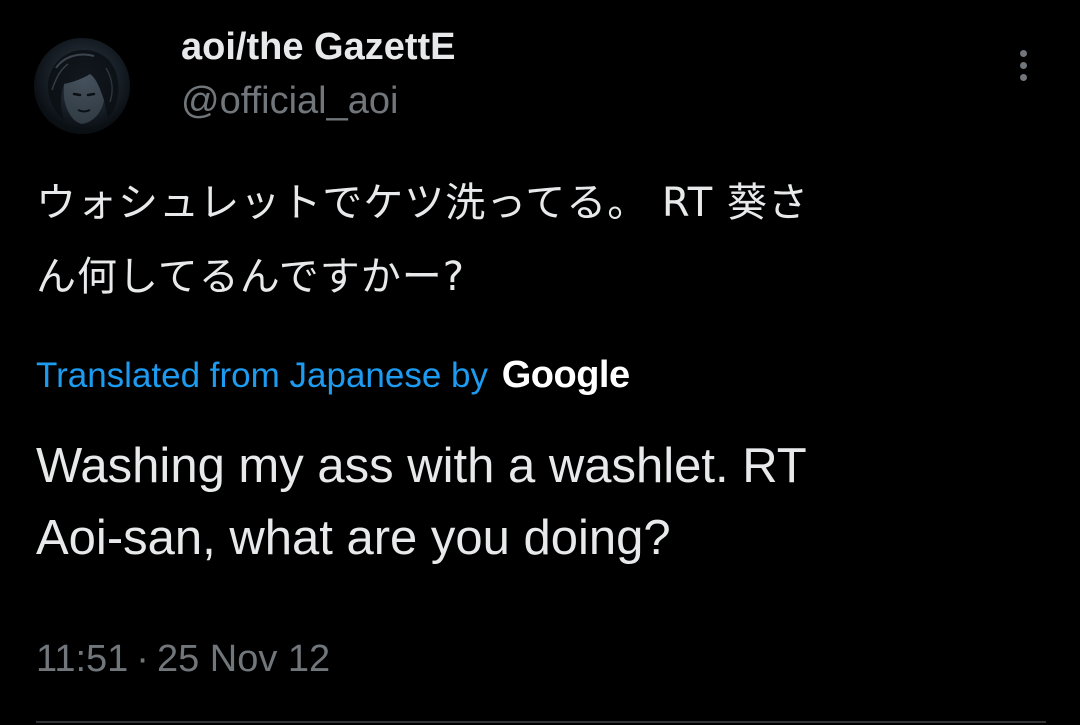 This screenshot has height=725, width=1080. I want to click on tweet-timestamp: 11:51 · 25 Nov 12, so click(183, 659).